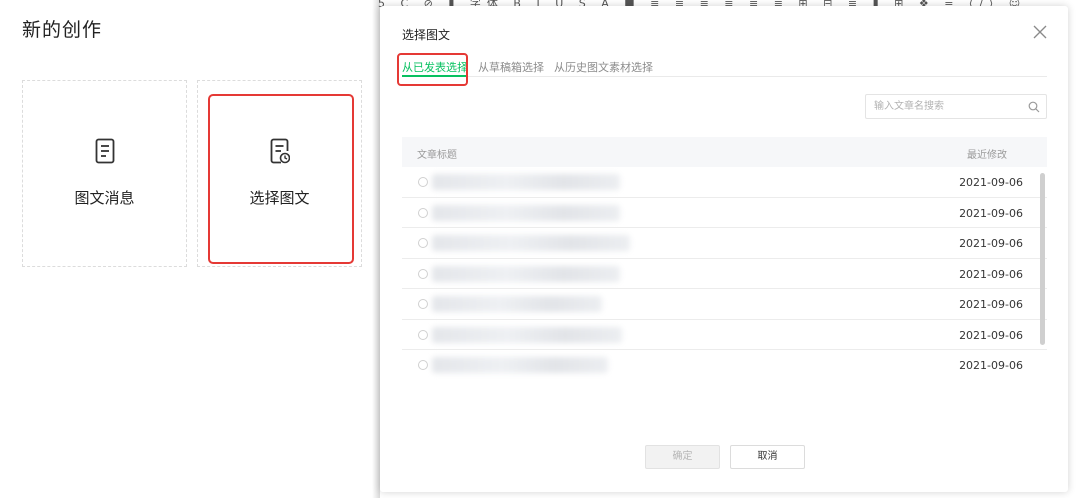 The height and width of the screenshot is (498, 1080). What do you see at coordinates (603, 68) in the screenshot?
I see `tab-history-materials: 从历史图文素材选择` at bounding box center [603, 68].